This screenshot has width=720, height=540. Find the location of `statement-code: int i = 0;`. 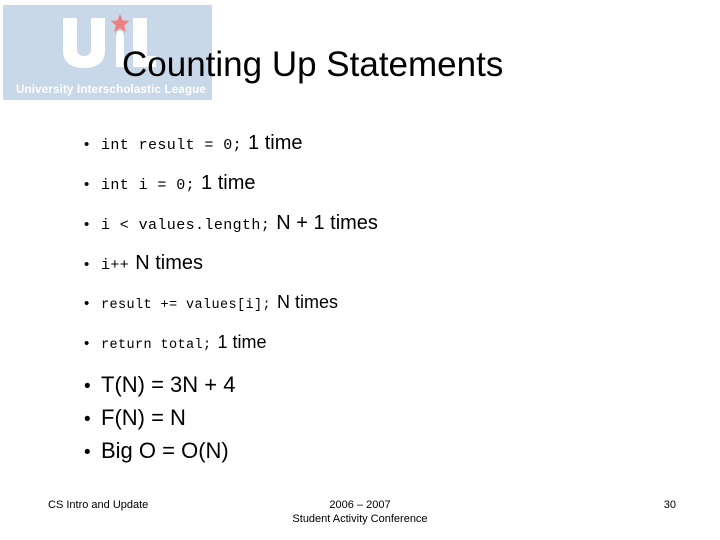

statement-code: int i = 0; is located at coordinates (148, 185).